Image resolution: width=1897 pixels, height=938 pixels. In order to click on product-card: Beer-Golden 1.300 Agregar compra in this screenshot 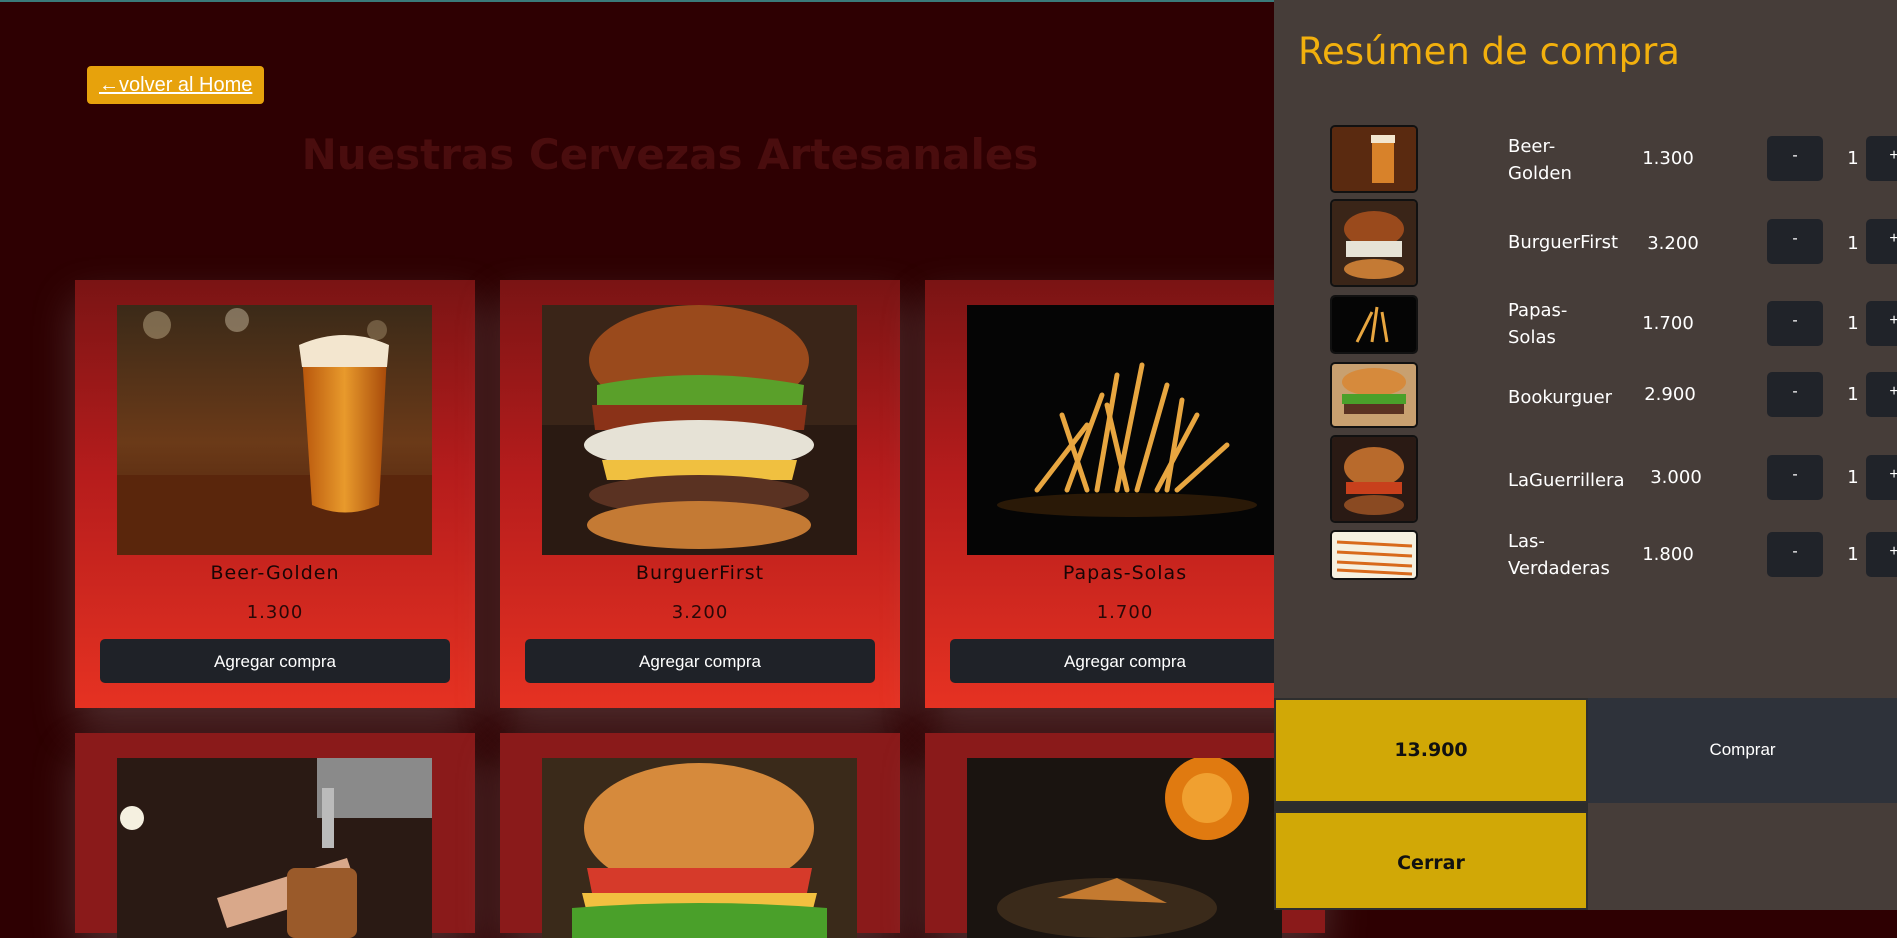, I will do `click(275, 494)`.